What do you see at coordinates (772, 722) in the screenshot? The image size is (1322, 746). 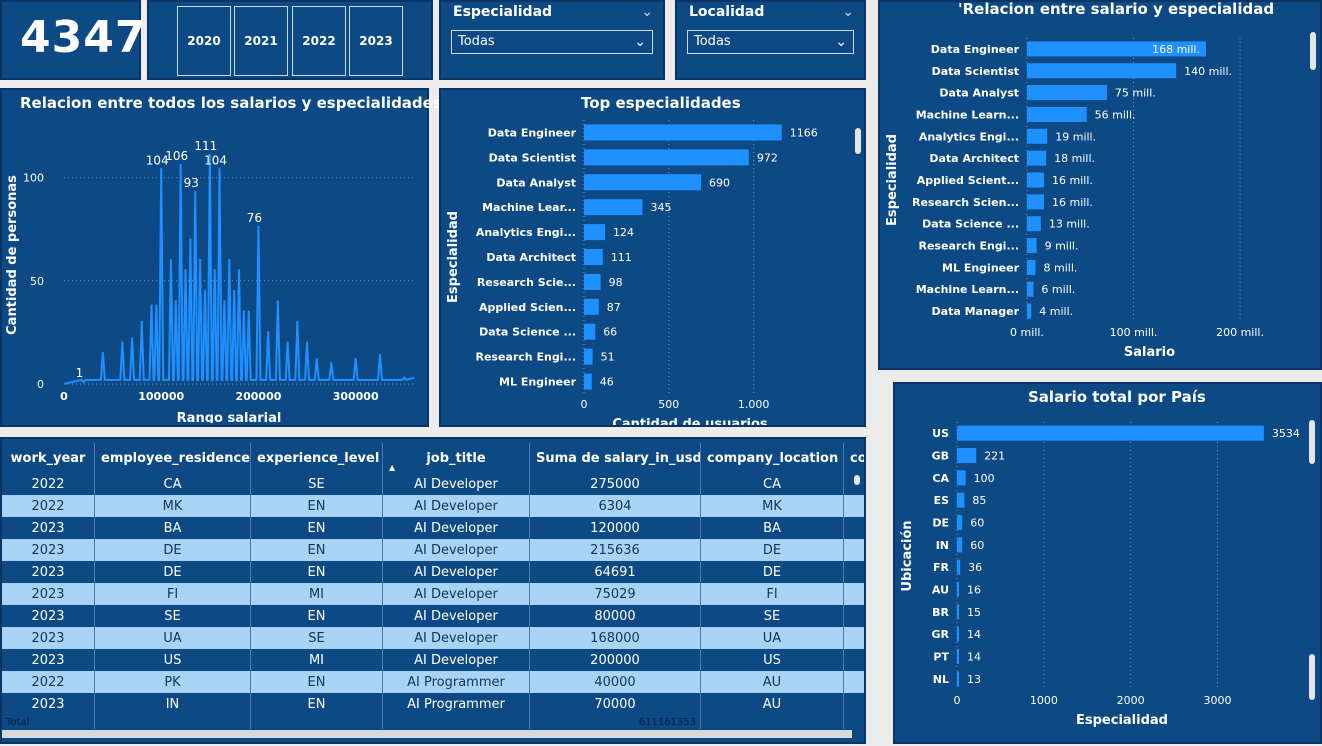 I see `total-cell` at bounding box center [772, 722].